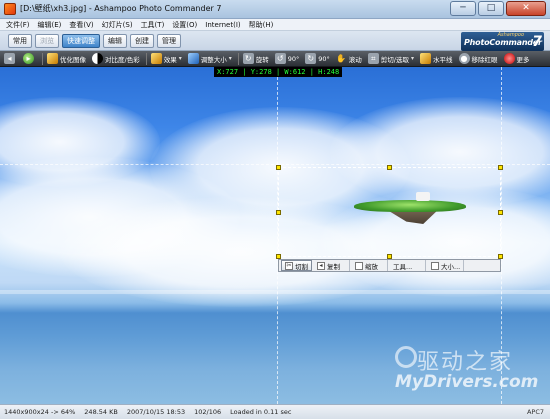  Describe the element at coordinates (464, 58) in the screenshot. I see `eye-icon: ●` at that location.